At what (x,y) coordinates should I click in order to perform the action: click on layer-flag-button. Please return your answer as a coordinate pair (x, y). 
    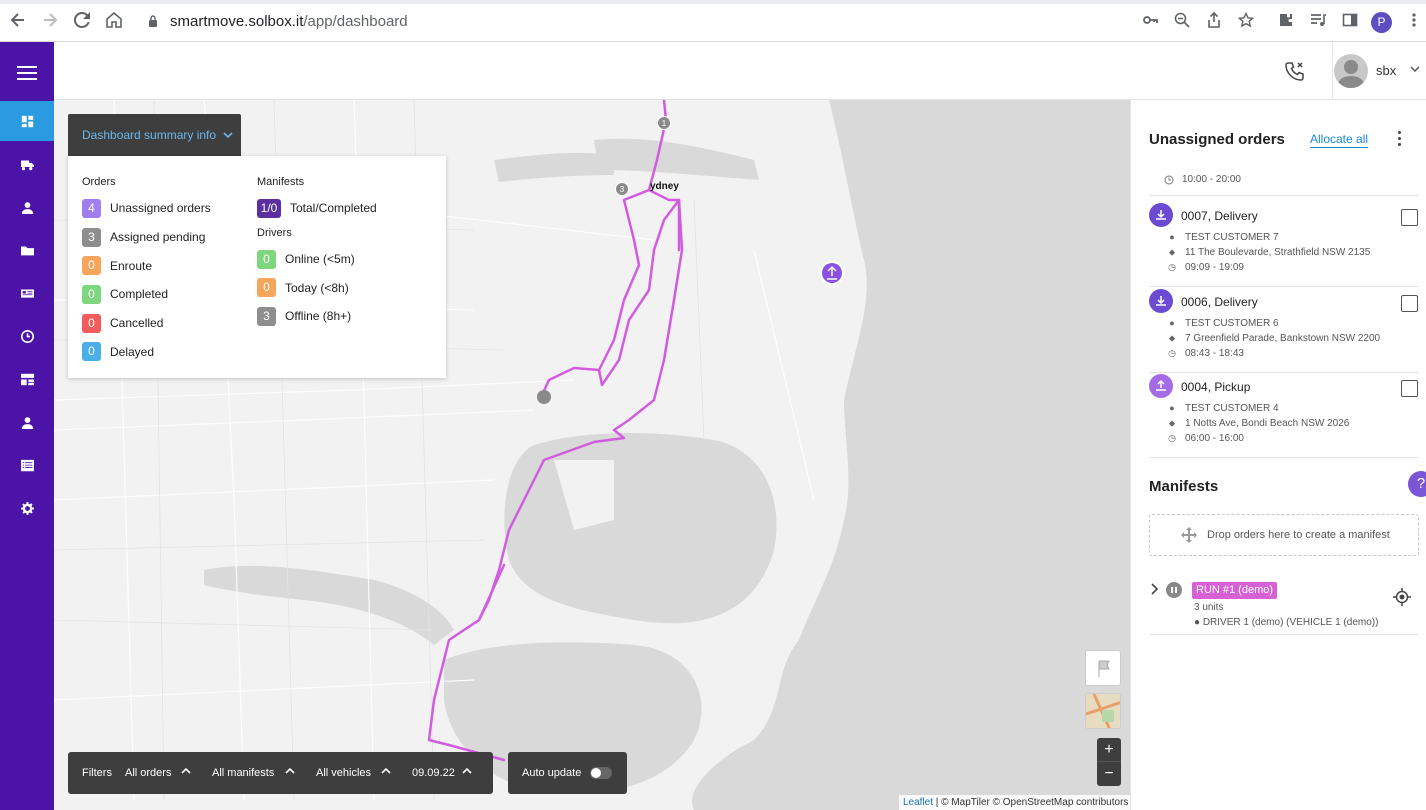
    Looking at the image, I should click on (1103, 668).